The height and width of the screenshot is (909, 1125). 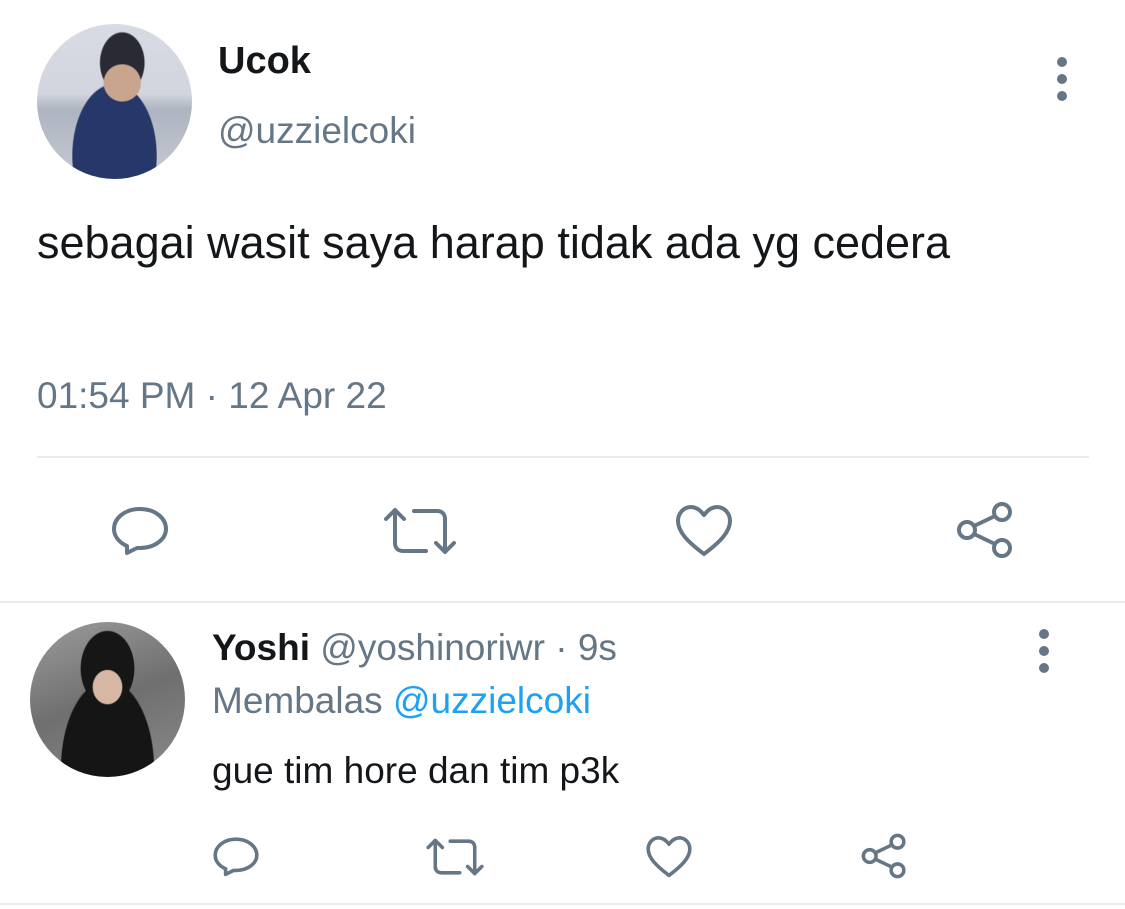 I want to click on reply-header: Yoshi @yoshinoriwr · 9s, so click(x=414, y=648).